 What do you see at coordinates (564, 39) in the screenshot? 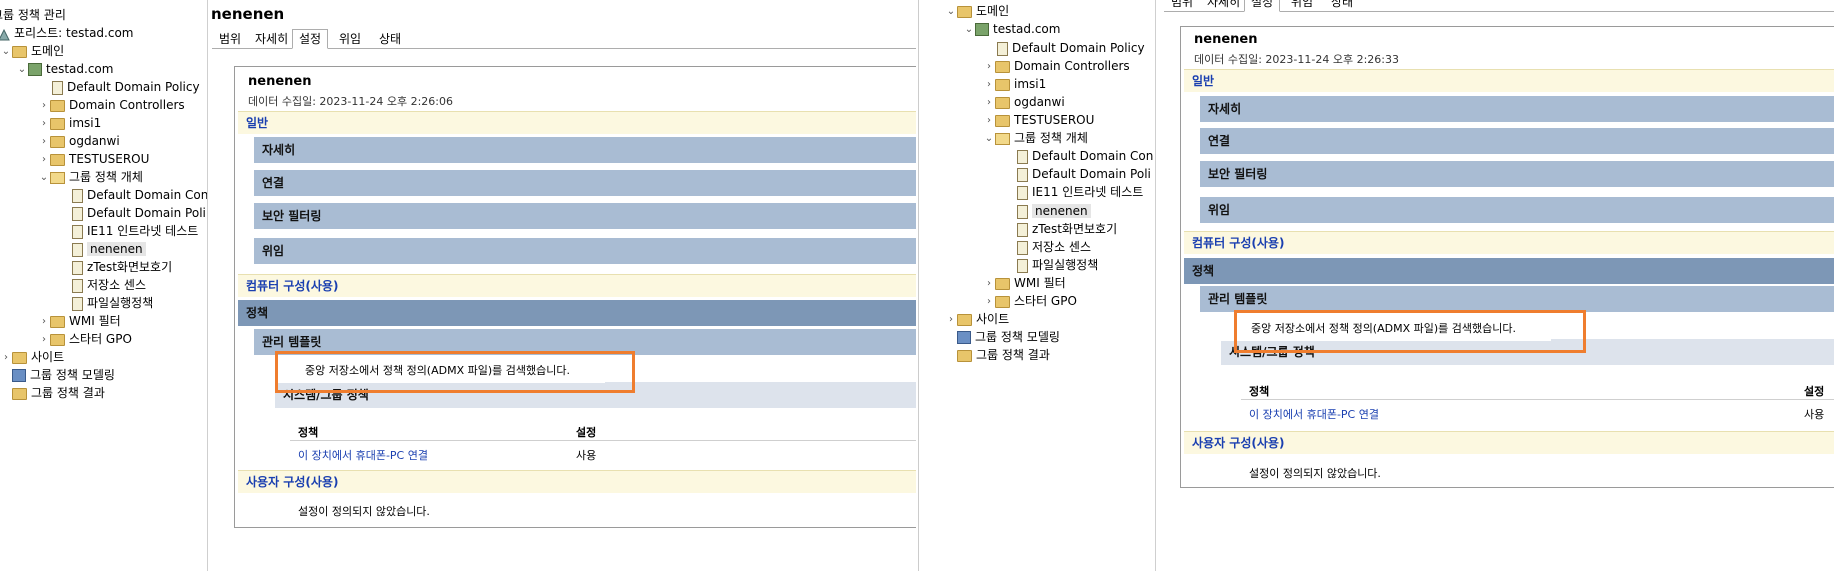
I see `tab-strip: 범위 자세히 설정 위임 상태` at bounding box center [564, 39].